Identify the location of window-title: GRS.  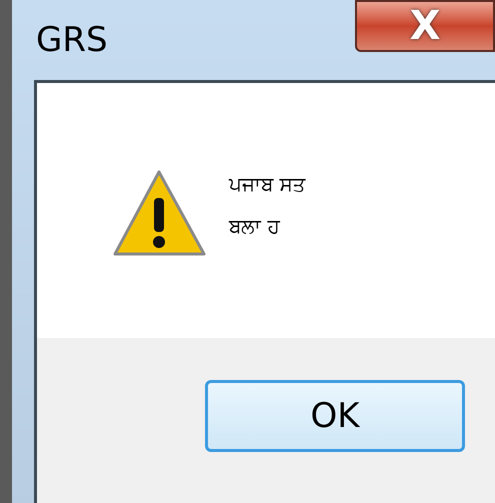
(72, 40).